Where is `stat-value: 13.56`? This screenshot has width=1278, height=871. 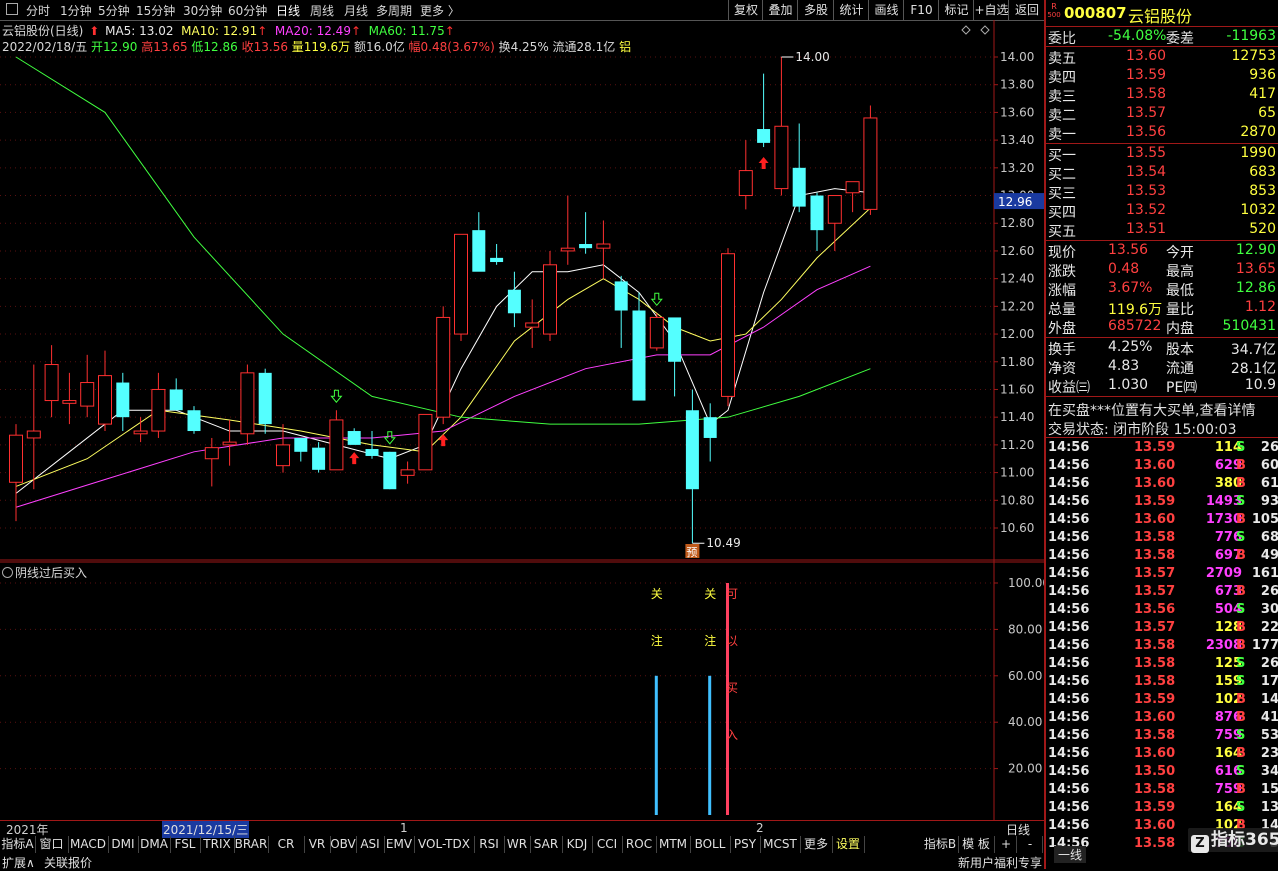
stat-value: 13.56 is located at coordinates (1128, 250).